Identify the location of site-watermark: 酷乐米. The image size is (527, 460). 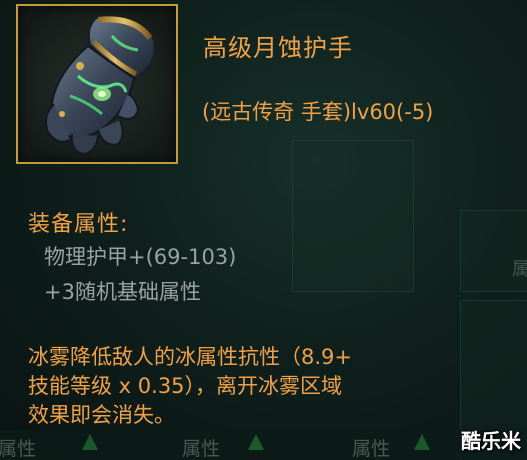
(491, 441).